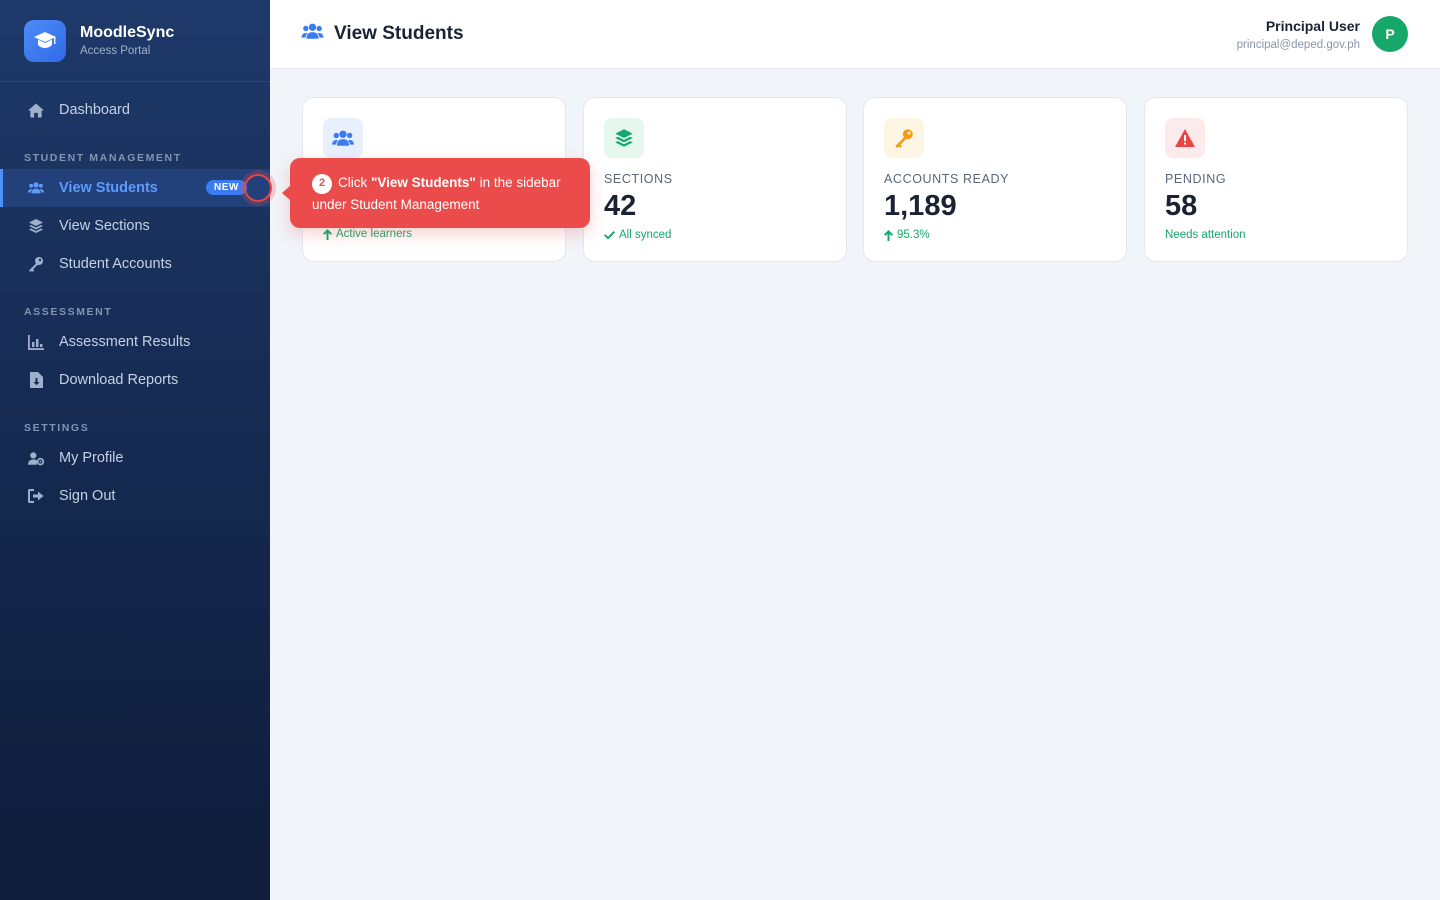 The width and height of the screenshot is (1440, 900). I want to click on card-sub-text: 95.3%, so click(913, 235).